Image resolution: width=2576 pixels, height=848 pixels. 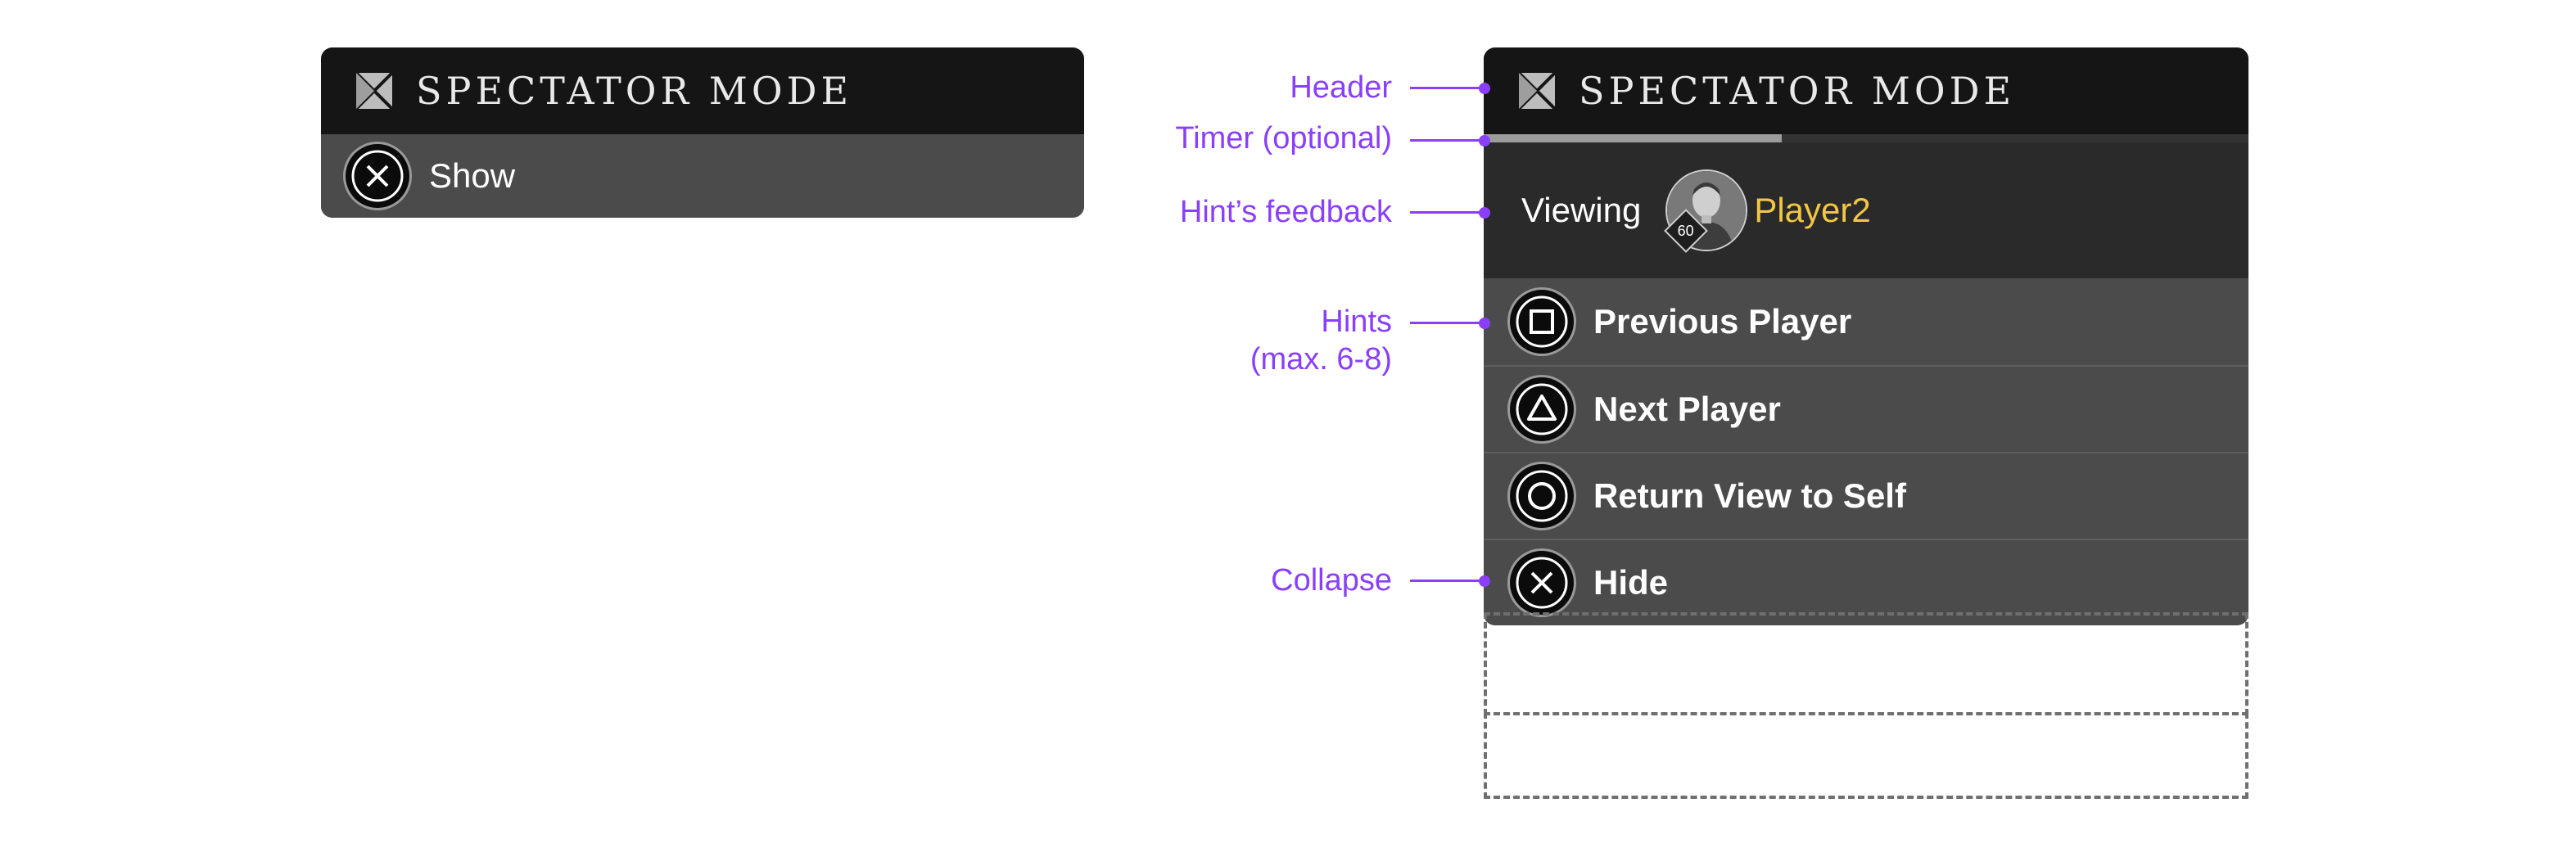 What do you see at coordinates (1866, 138) in the screenshot?
I see `timer-bar` at bounding box center [1866, 138].